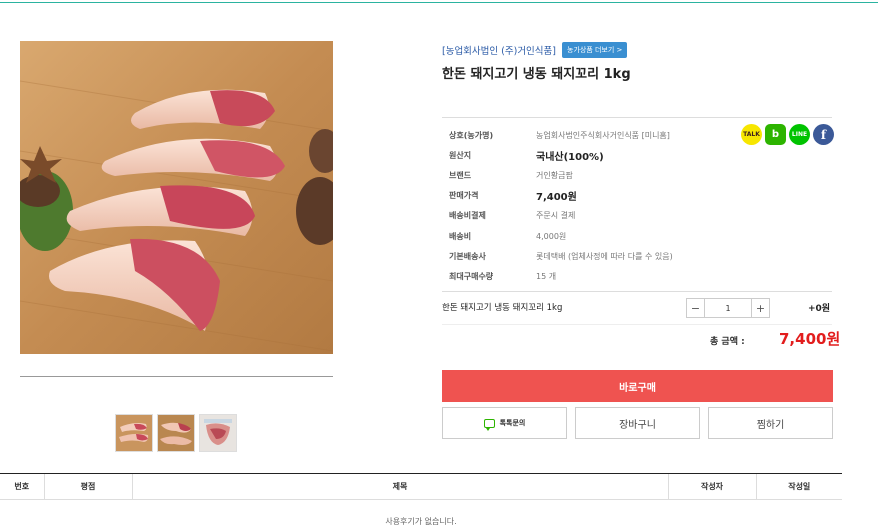 This screenshot has width=878, height=532. What do you see at coordinates (594, 276) in the screenshot?
I see `info-row-max-qty: 최대구매수량 15 개` at bounding box center [594, 276].